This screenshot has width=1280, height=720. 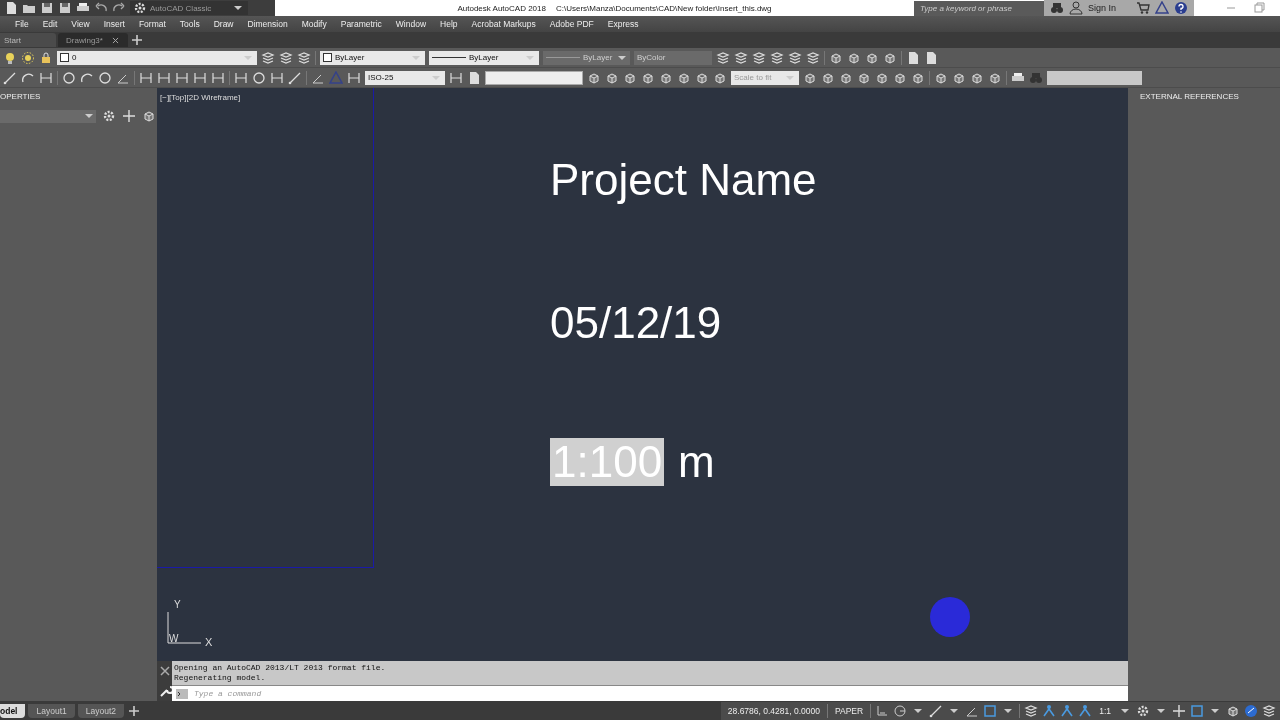 What do you see at coordinates (571, 24) in the screenshot?
I see `menu-item: Adobe PDF` at bounding box center [571, 24].